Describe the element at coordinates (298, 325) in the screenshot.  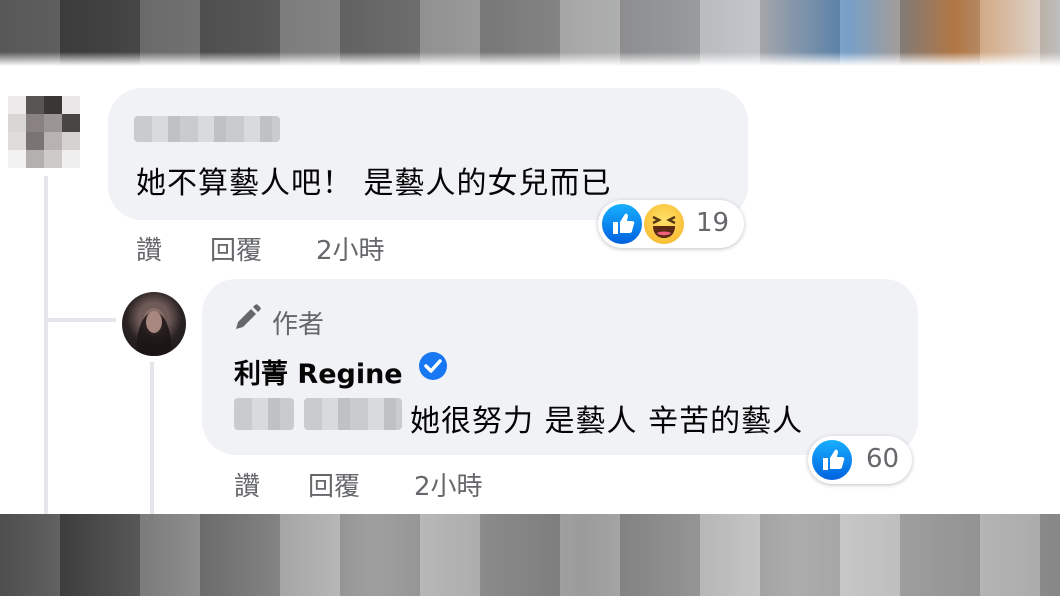
I see `author-badge: 作者` at that location.